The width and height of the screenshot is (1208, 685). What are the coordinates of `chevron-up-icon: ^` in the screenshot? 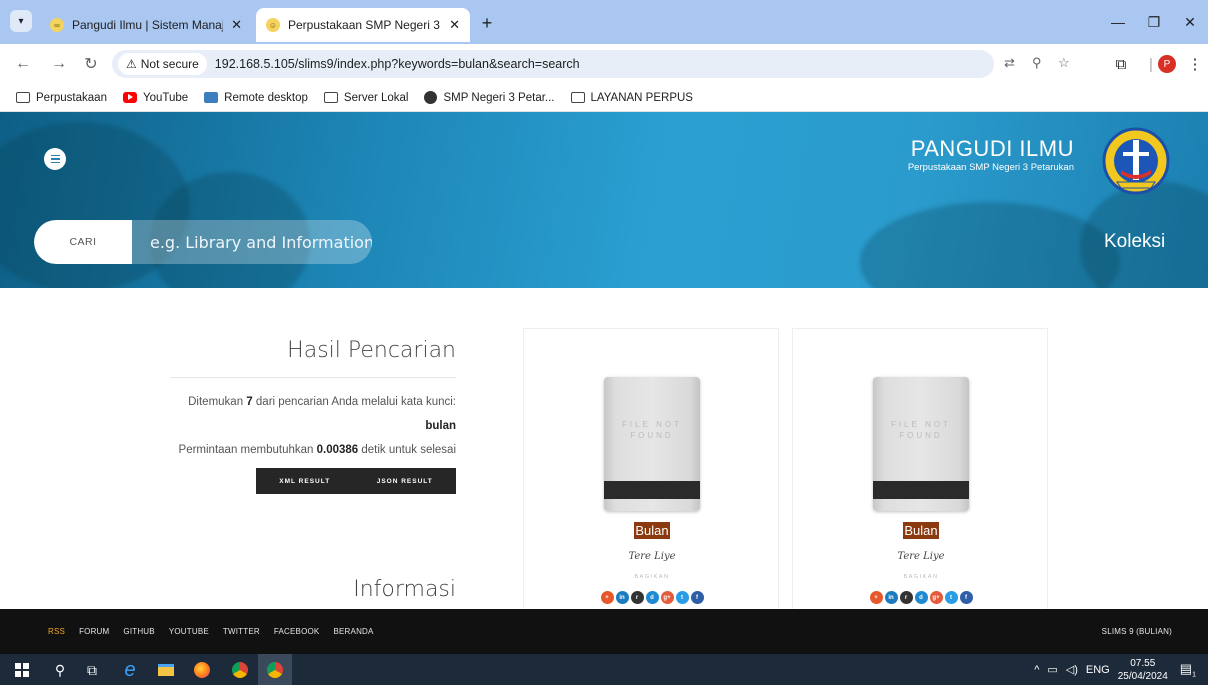 It's located at (1036, 670).